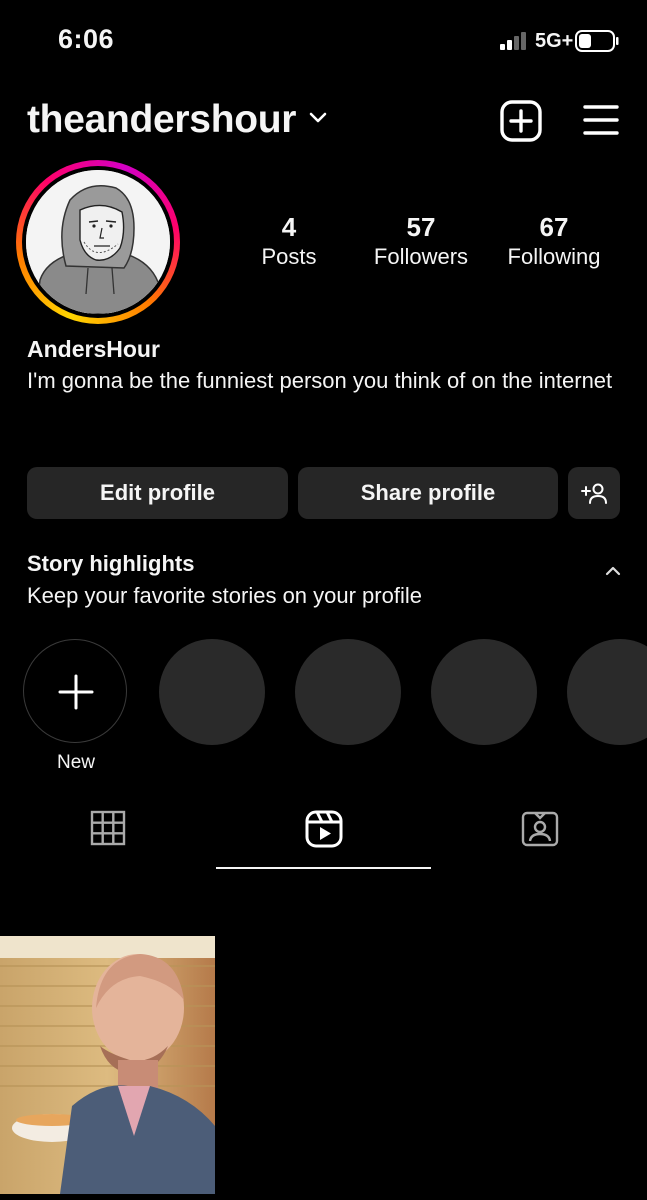  I want to click on tab-posts-grid, so click(107, 840).